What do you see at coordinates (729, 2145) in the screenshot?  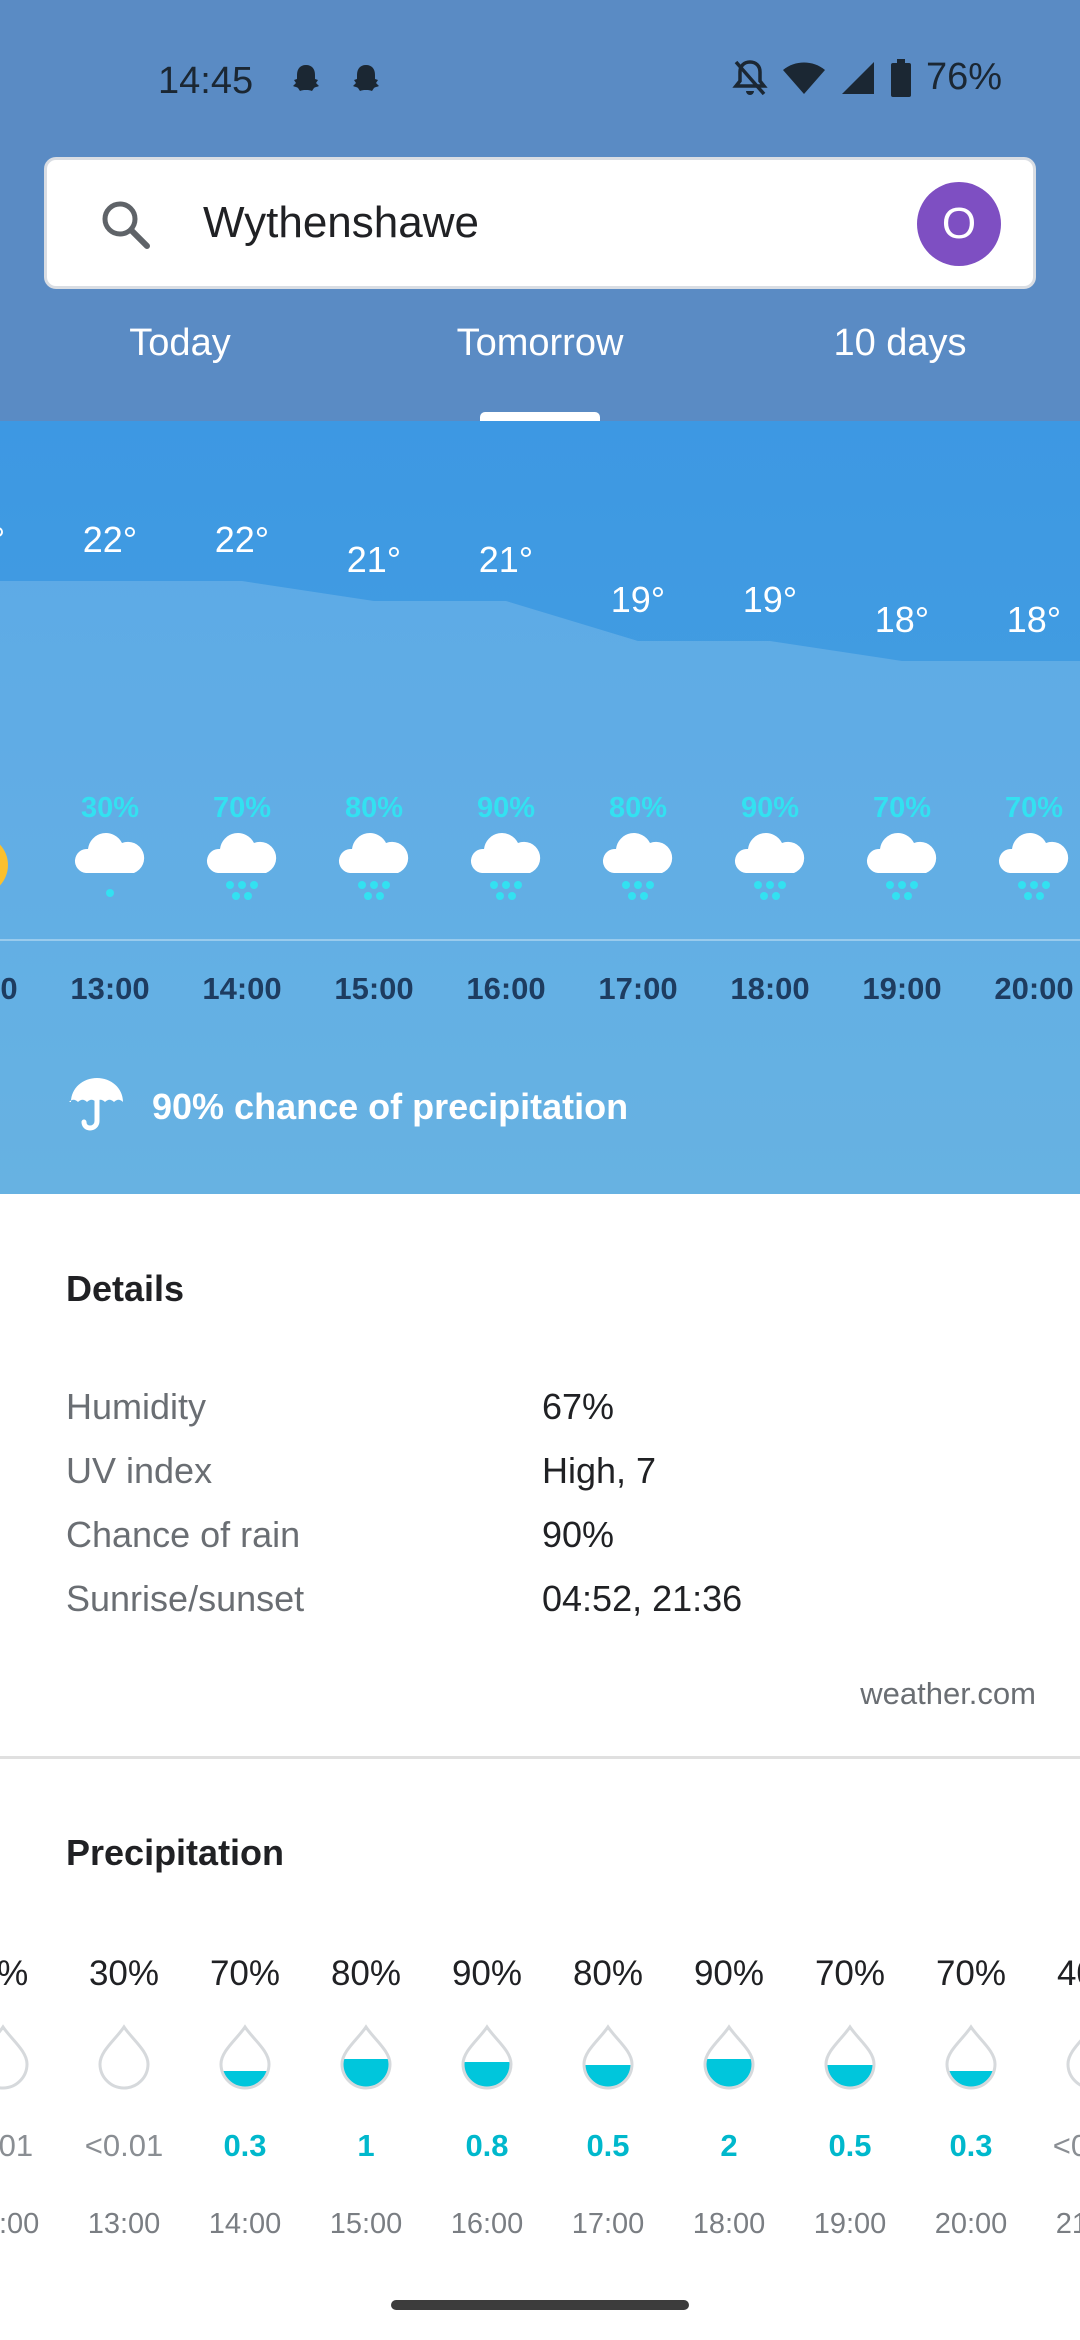 I see `precip-amount: 2` at bounding box center [729, 2145].